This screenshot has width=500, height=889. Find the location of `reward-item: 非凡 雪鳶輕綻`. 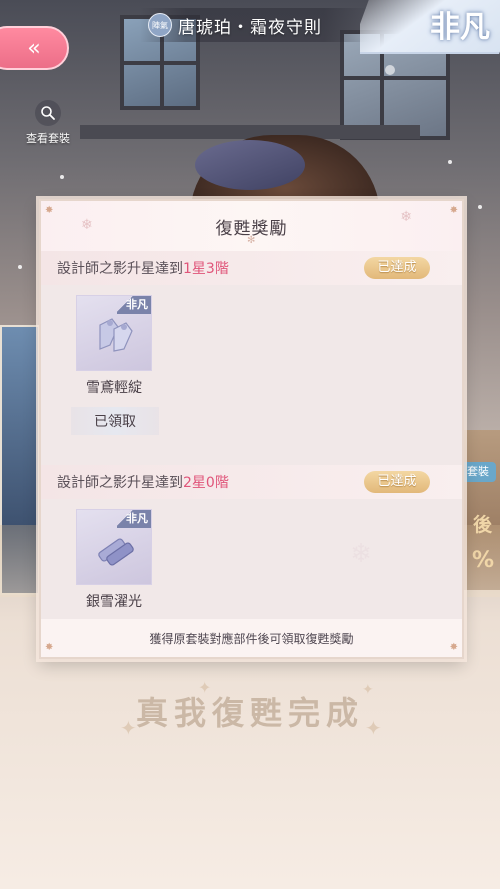

reward-item: 非凡 雪鳶輕綻 is located at coordinates (114, 346).